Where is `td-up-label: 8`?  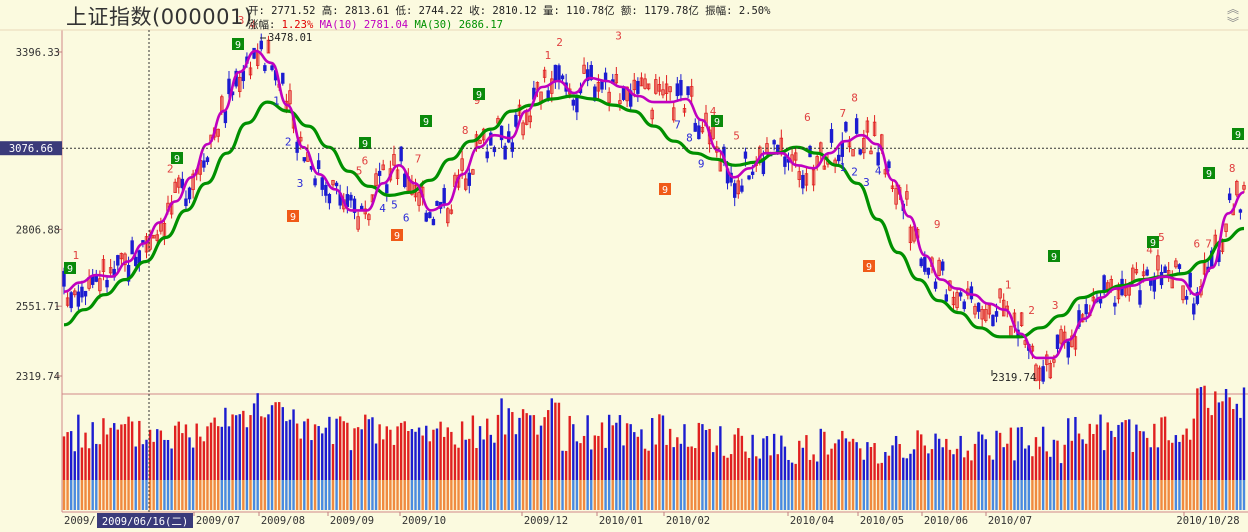
td-up-label: 8 is located at coordinates (1232, 168).